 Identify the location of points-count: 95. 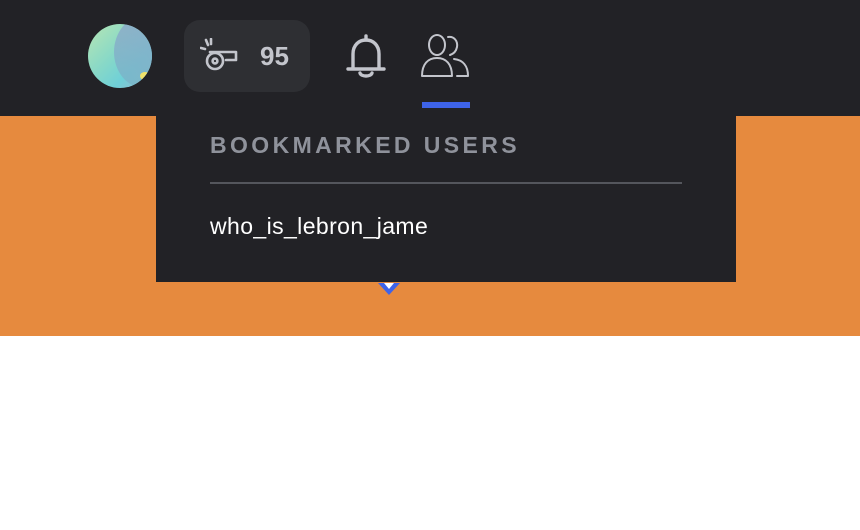
(274, 56).